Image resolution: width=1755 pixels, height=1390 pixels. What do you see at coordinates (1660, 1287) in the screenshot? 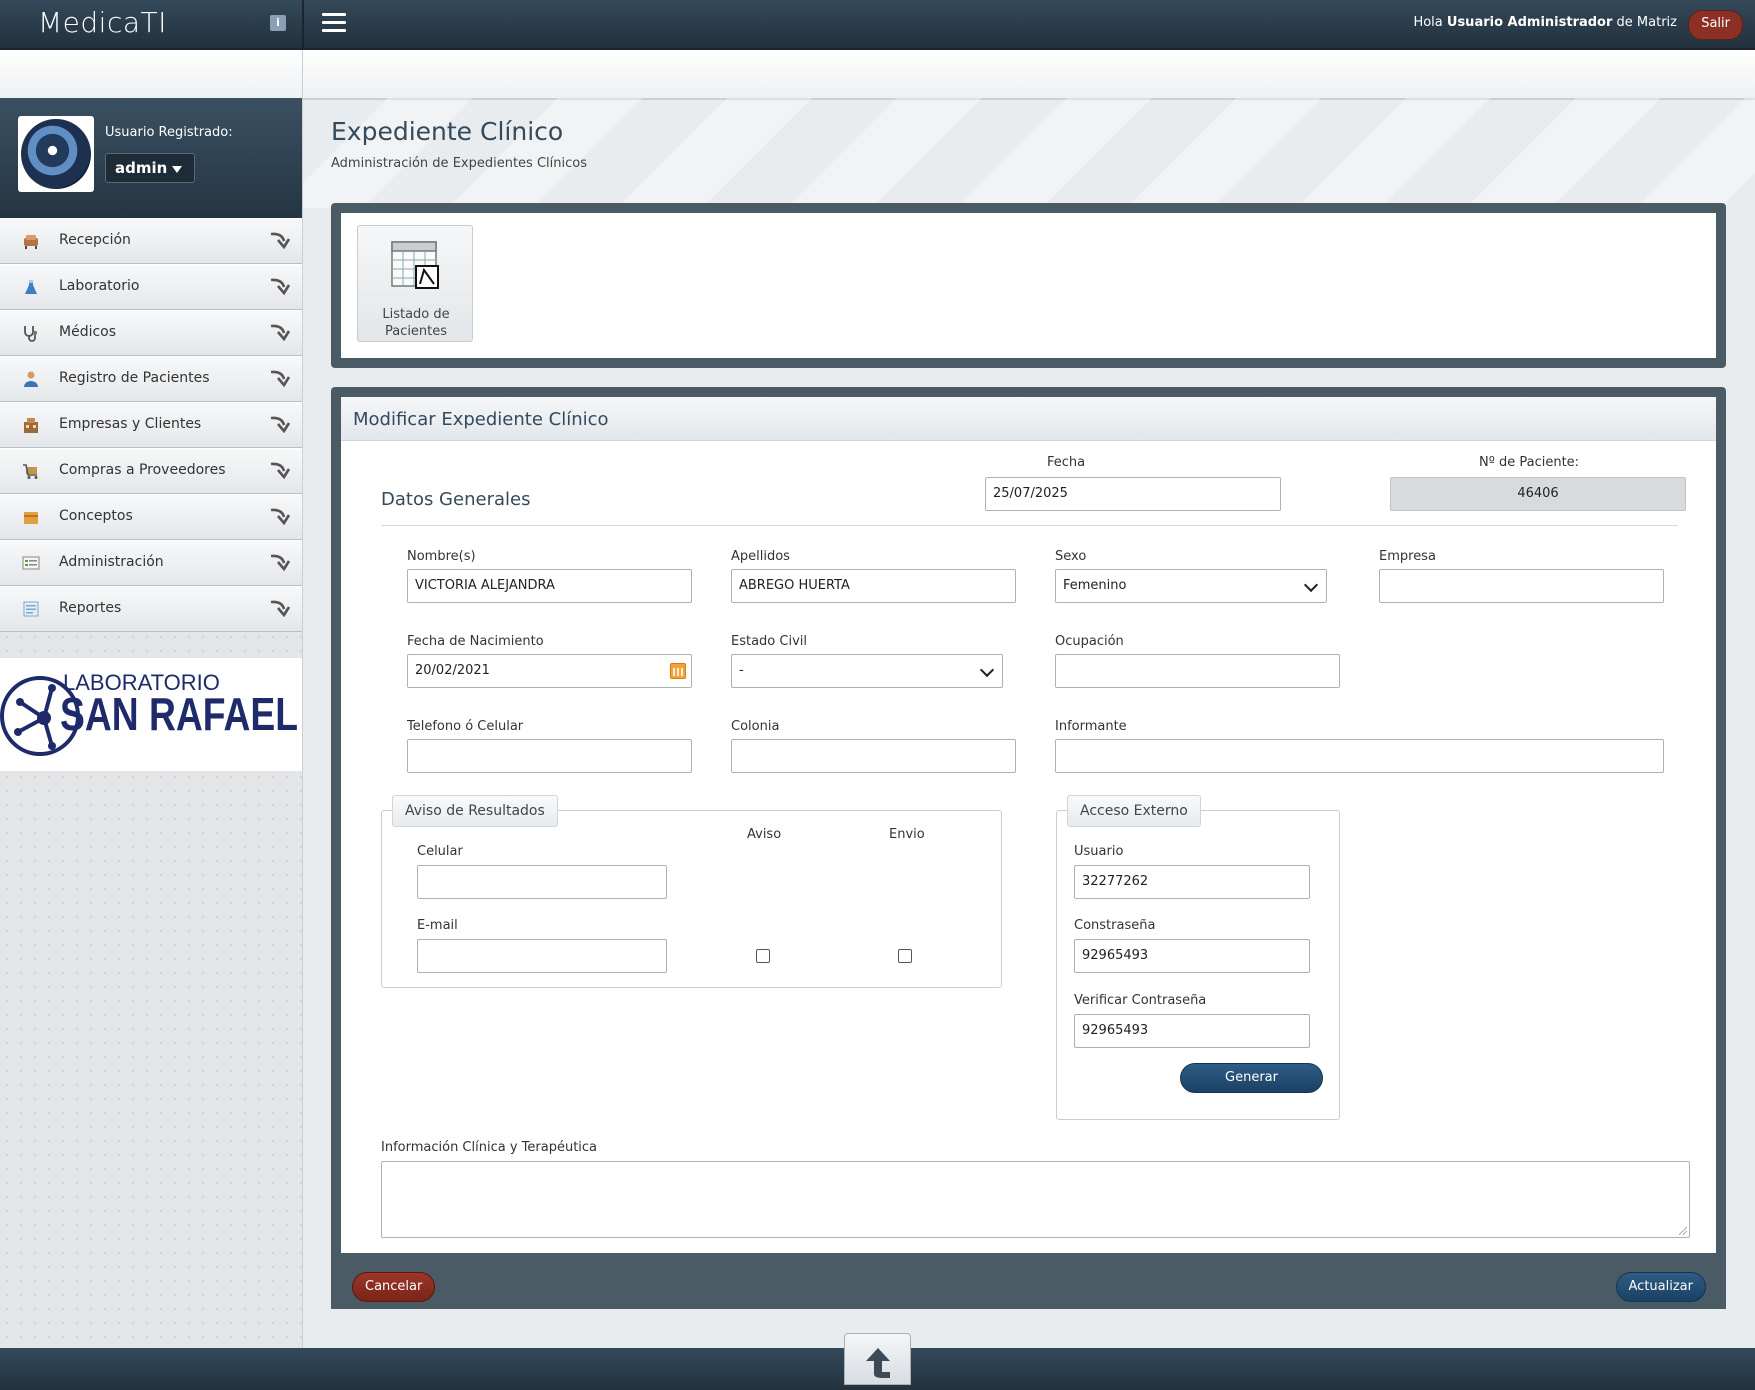
I see `update-button: Actualizar` at bounding box center [1660, 1287].